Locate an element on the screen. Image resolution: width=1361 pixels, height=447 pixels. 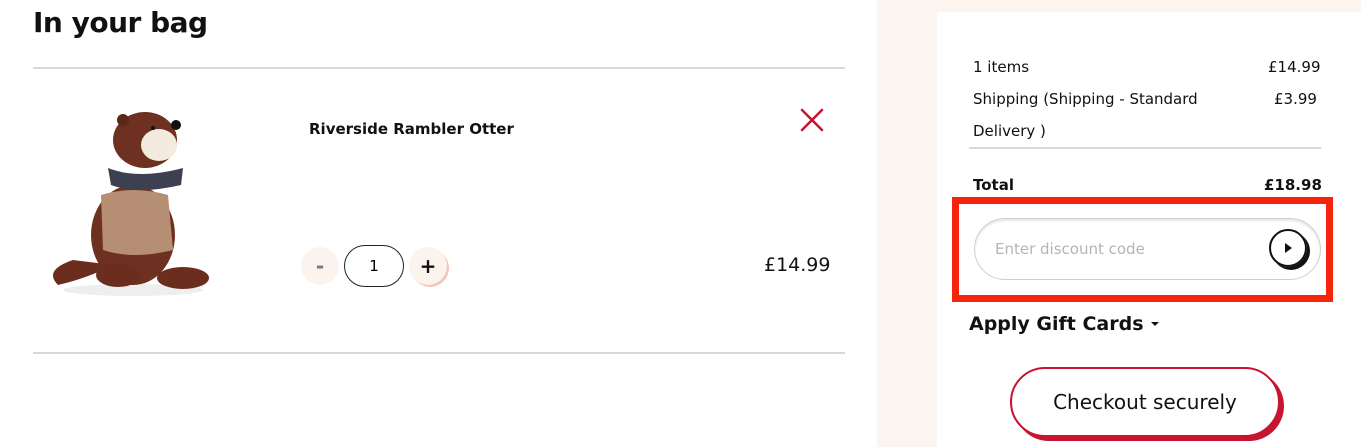
shipping-label: Shipping (Shipping - Standard Delivery ) is located at coordinates (1085, 115).